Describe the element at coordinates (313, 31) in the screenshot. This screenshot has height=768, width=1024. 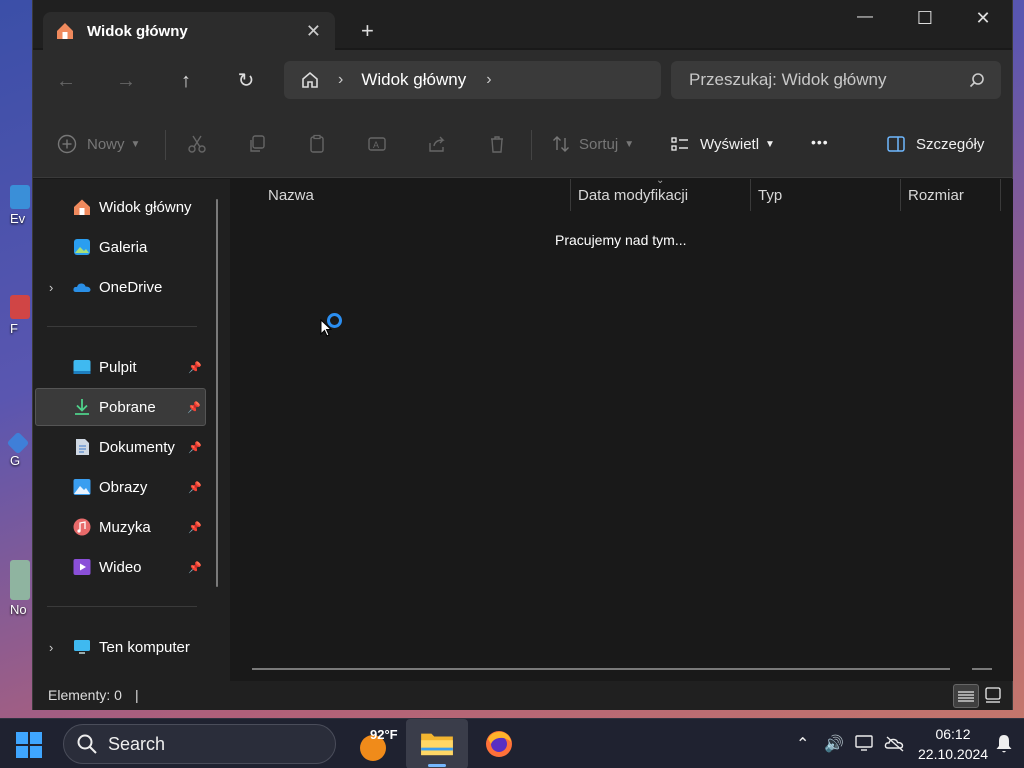
I see `tab-close-button: ✕` at that location.